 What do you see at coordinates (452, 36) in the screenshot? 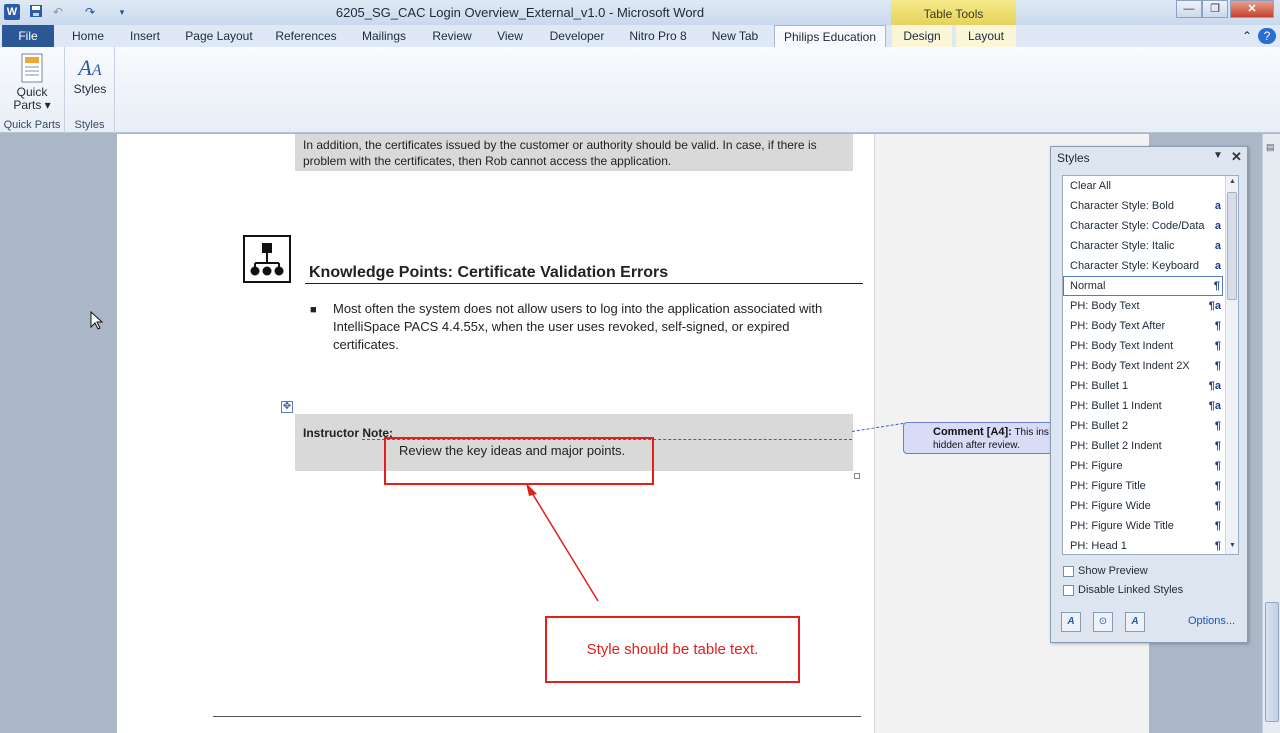
I see `tab-review: Review` at bounding box center [452, 36].